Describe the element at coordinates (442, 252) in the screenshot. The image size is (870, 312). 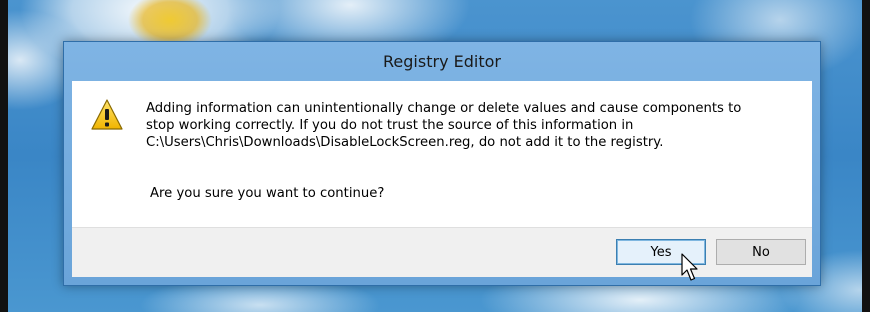
I see `dialog-button-bar: Yes No` at that location.